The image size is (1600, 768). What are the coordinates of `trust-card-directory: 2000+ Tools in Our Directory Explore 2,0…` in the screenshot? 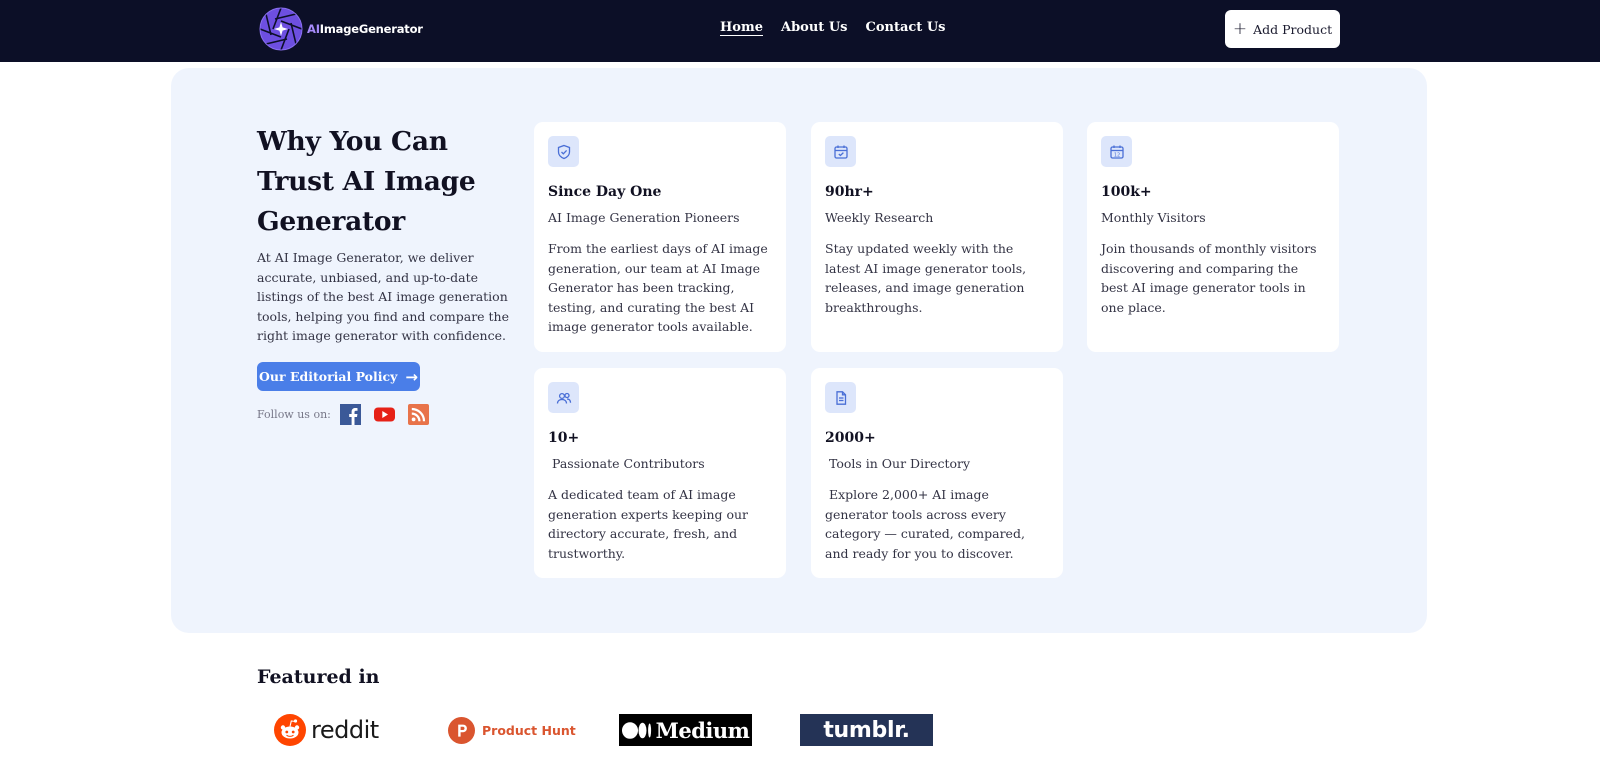 It's located at (937, 473).